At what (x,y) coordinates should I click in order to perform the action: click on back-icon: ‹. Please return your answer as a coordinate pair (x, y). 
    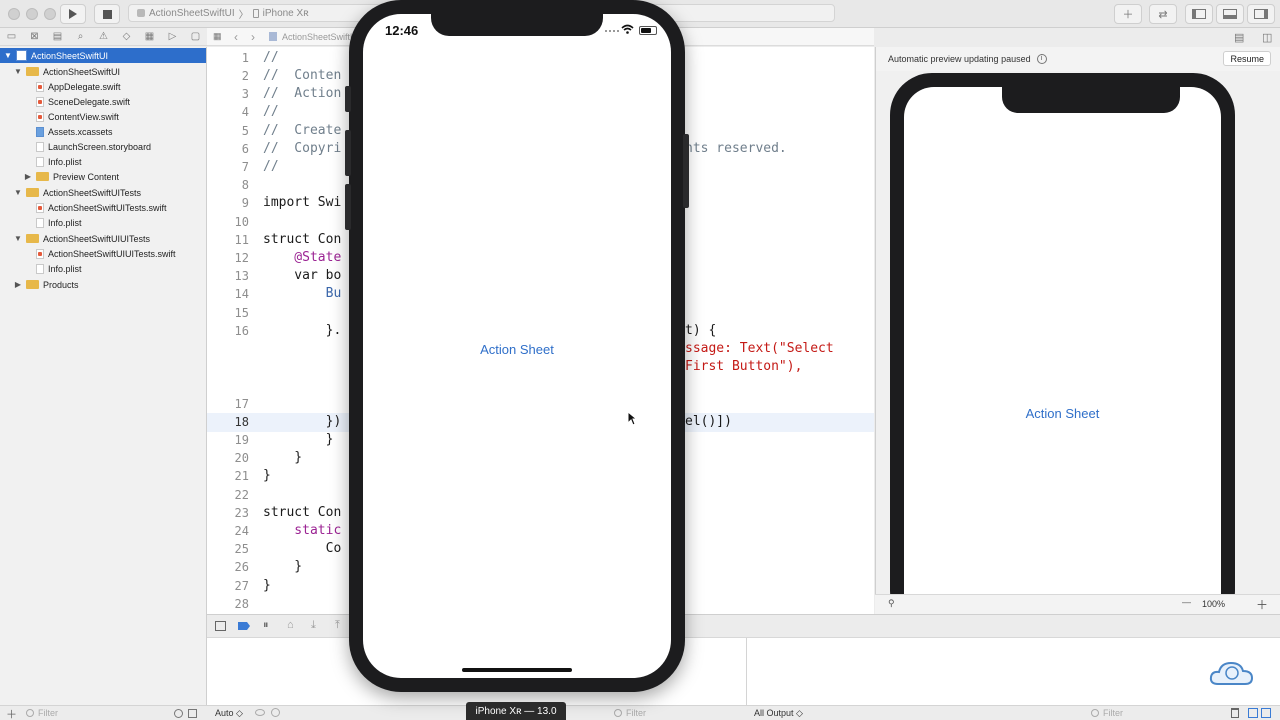
    Looking at the image, I should click on (236, 37).